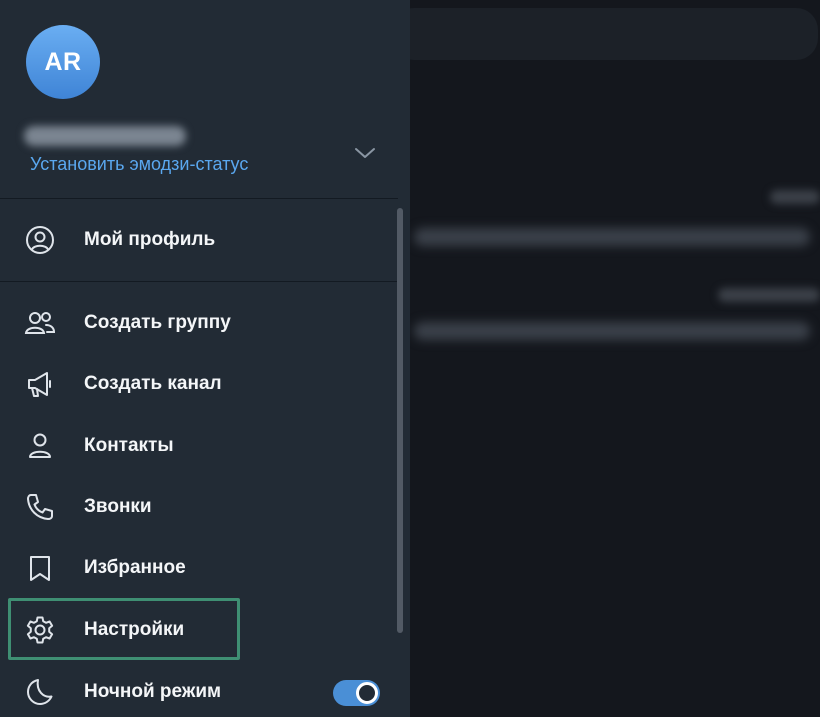 The height and width of the screenshot is (717, 820). Describe the element at coordinates (40, 323) in the screenshot. I see `users-icon` at that location.